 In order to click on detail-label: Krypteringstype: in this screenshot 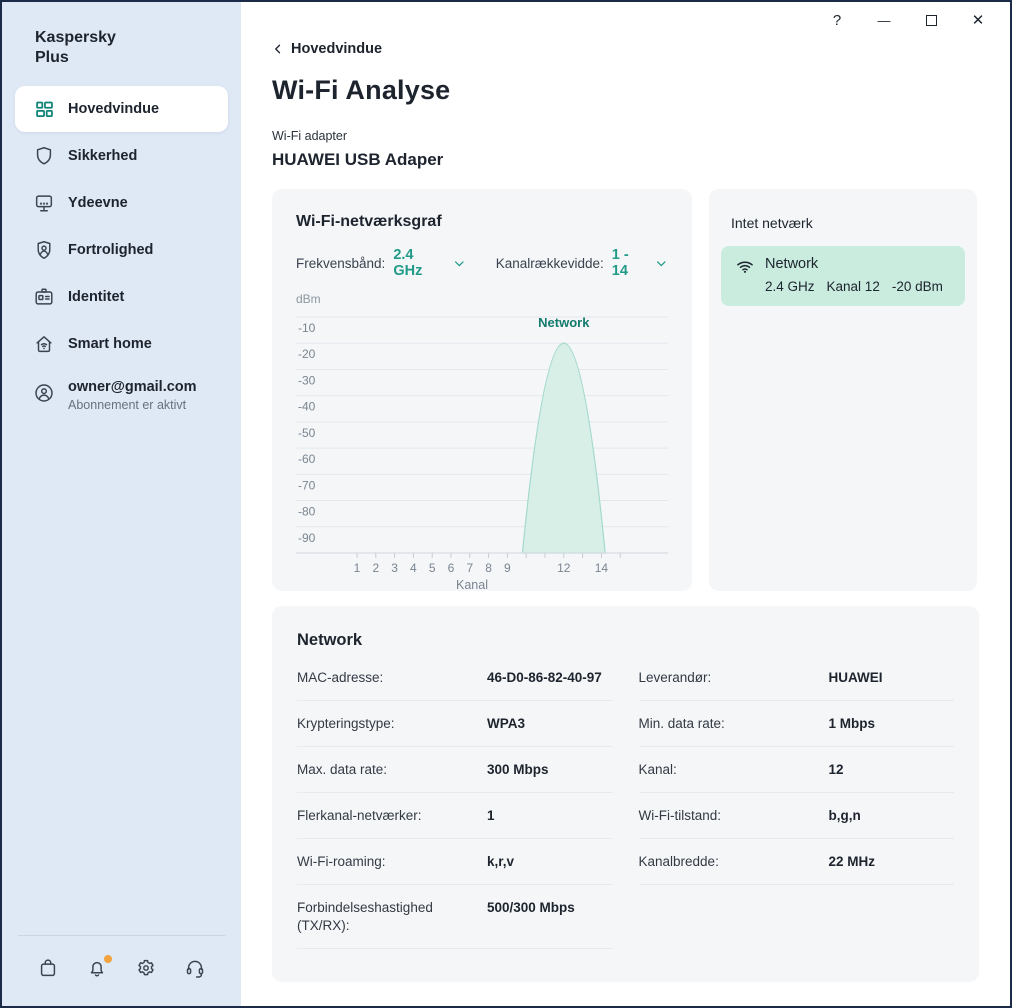, I will do `click(346, 723)`.